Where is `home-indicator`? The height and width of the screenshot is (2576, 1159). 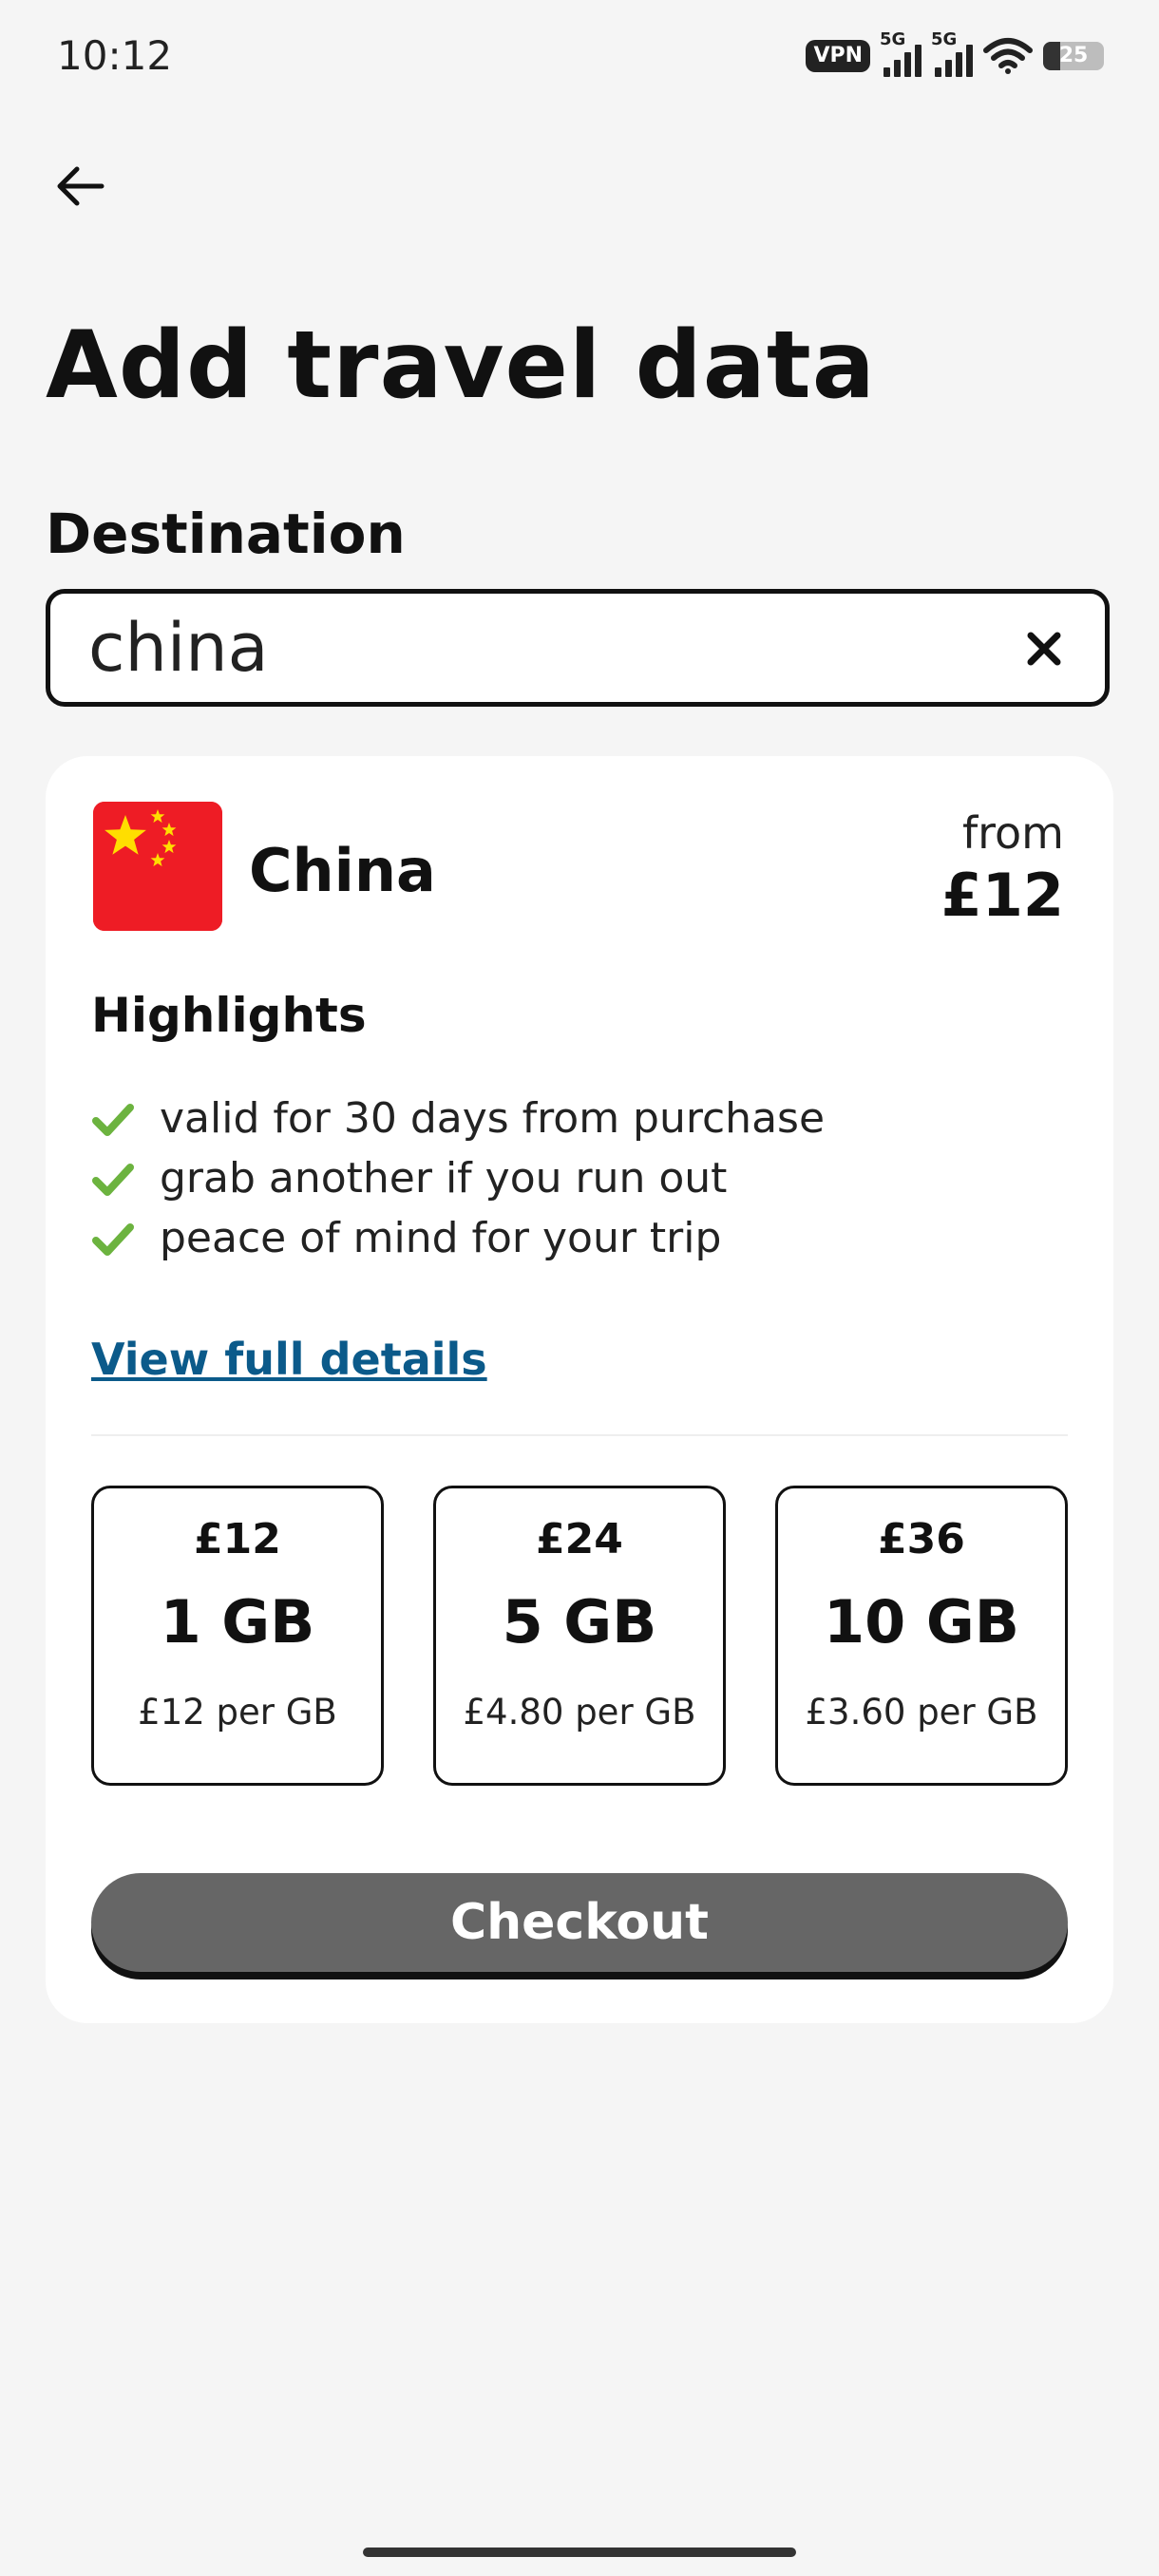
home-indicator is located at coordinates (579, 2552).